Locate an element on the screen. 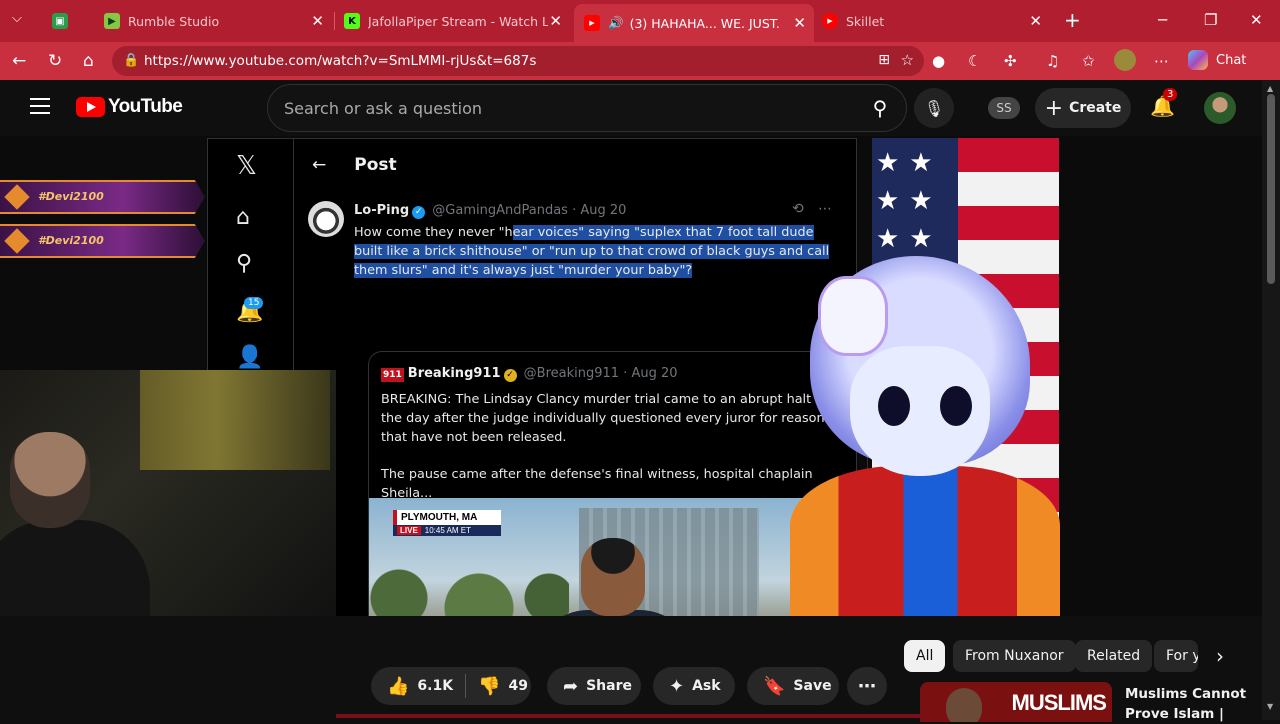 This screenshot has height=724, width=1280. notifications-bell-icon: 🔔 3 is located at coordinates (1164, 103).